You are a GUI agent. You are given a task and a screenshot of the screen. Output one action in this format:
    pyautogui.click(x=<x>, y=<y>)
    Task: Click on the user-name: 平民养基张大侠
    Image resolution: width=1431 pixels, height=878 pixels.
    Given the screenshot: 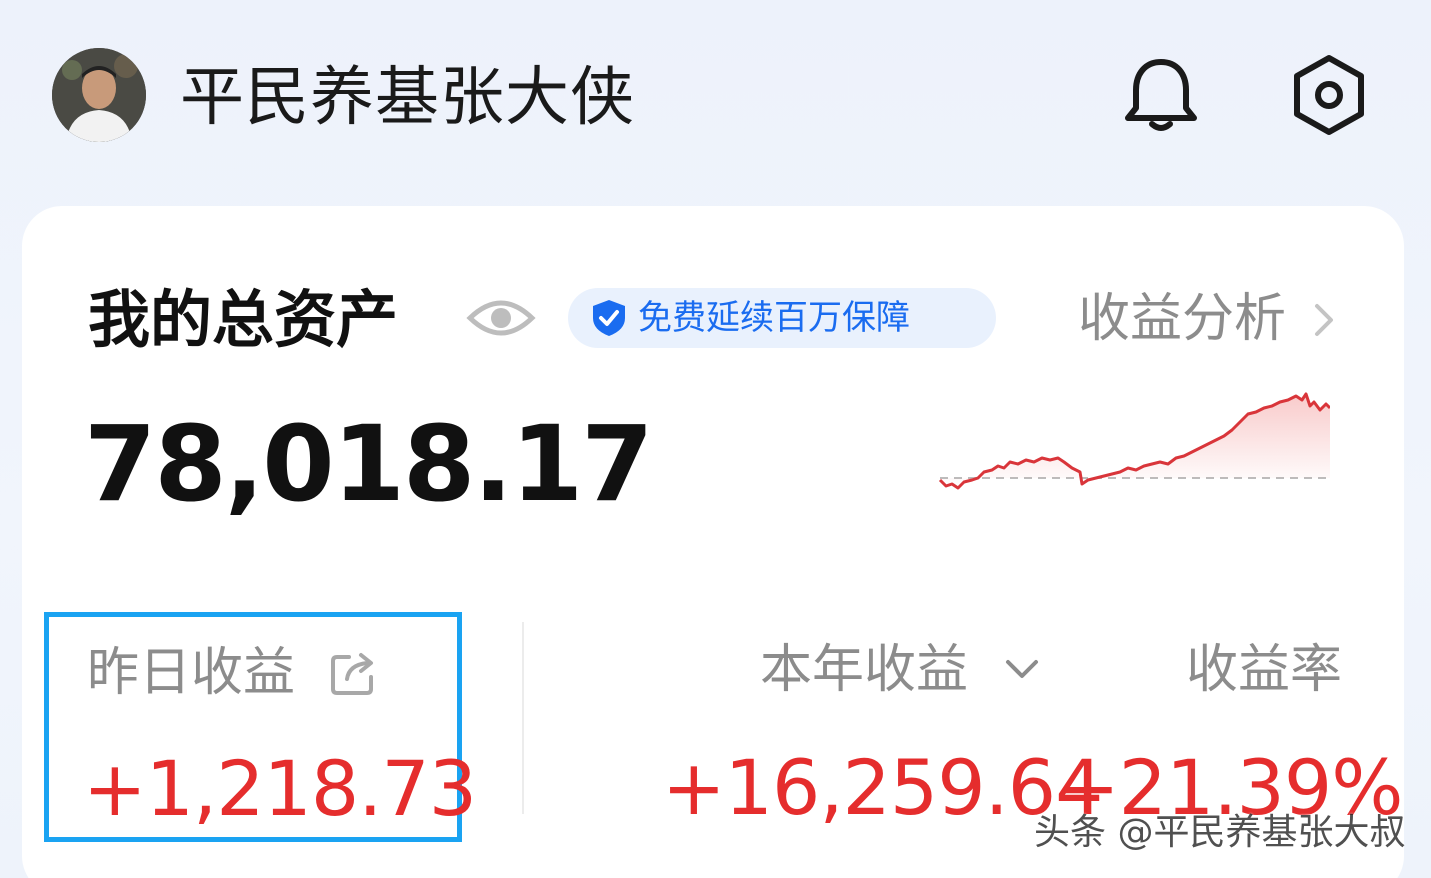 What is the action you would take?
    pyautogui.click(x=407, y=98)
    